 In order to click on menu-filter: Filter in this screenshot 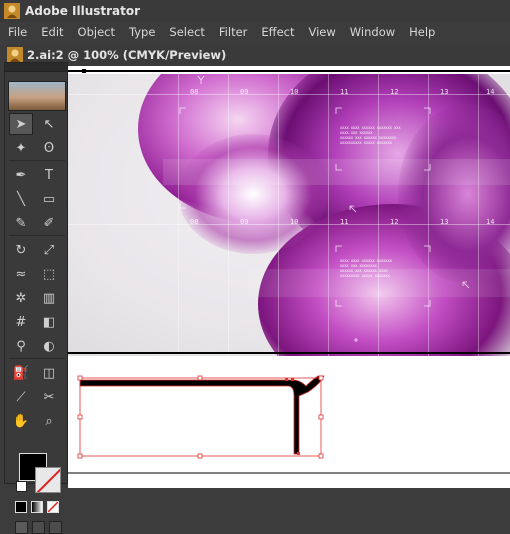, I will do `click(232, 32)`.